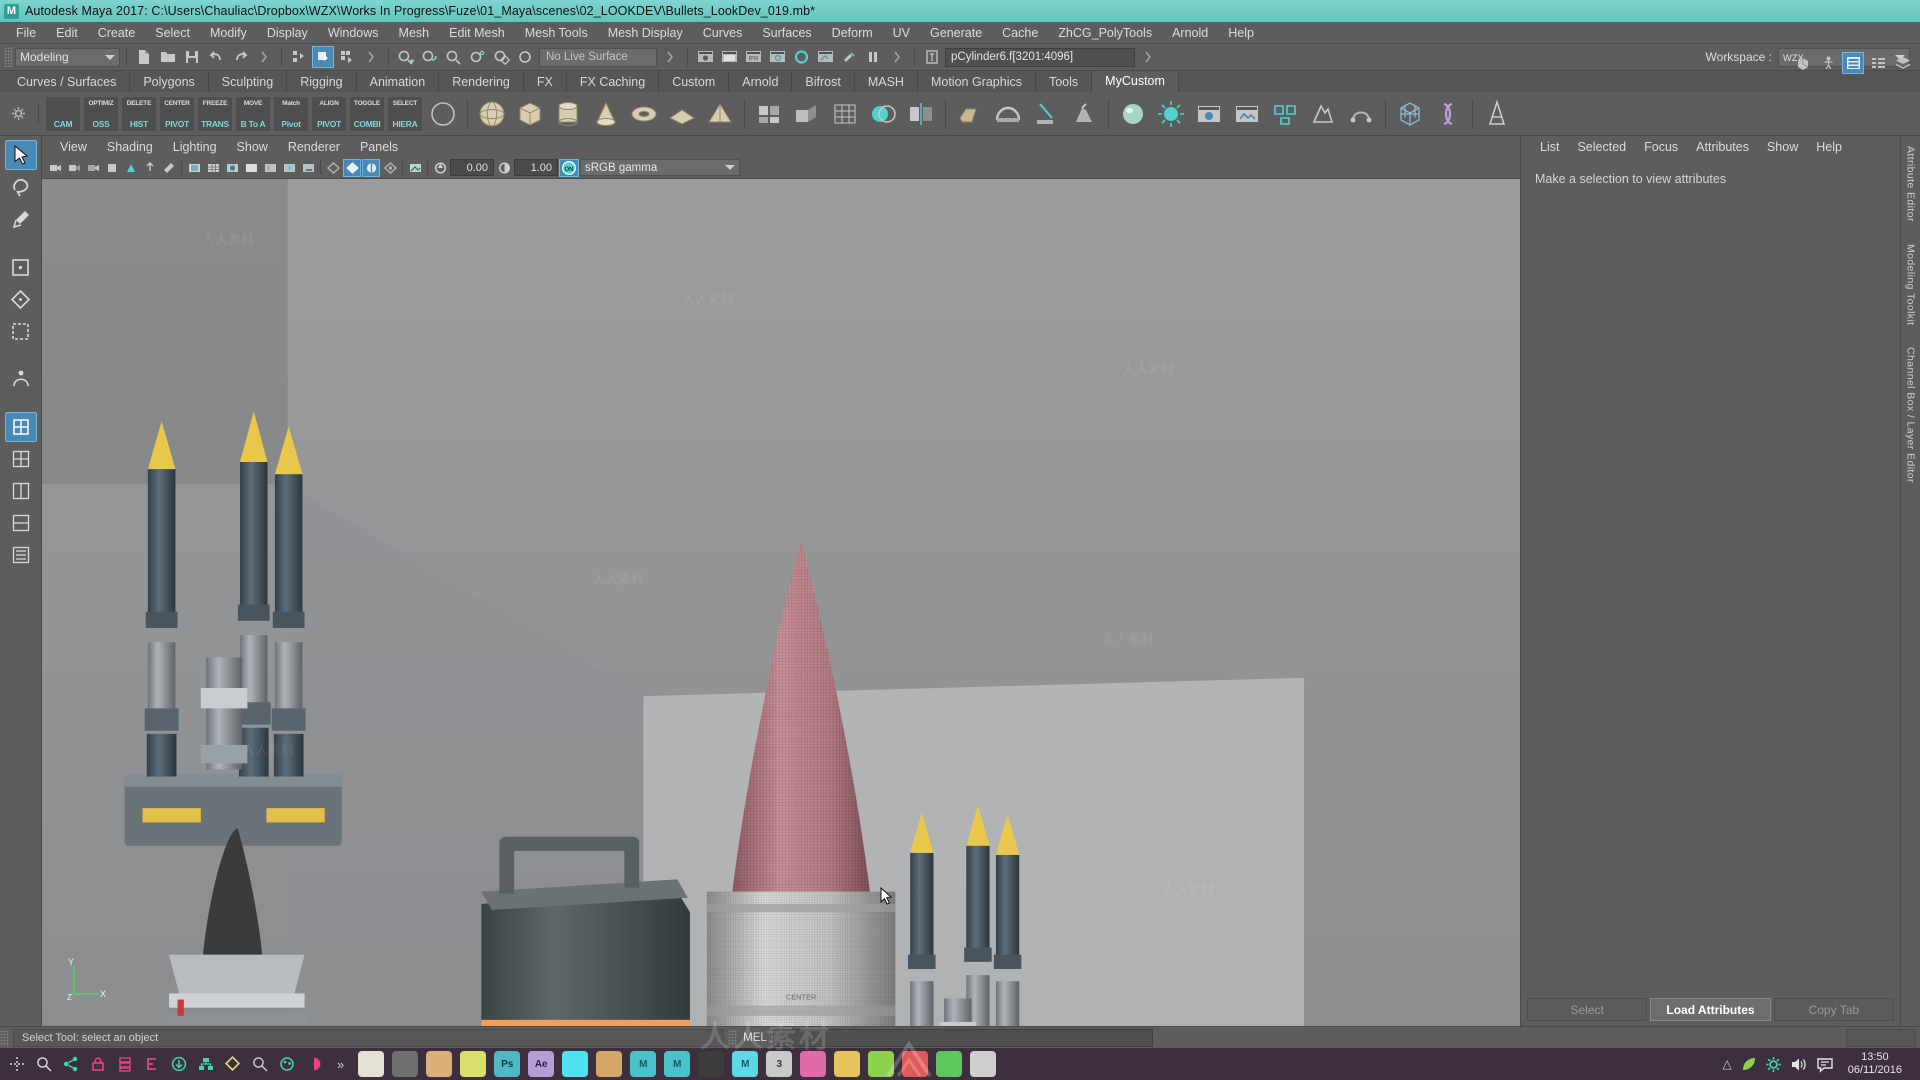  I want to click on shelf-cube-button, so click(530, 114).